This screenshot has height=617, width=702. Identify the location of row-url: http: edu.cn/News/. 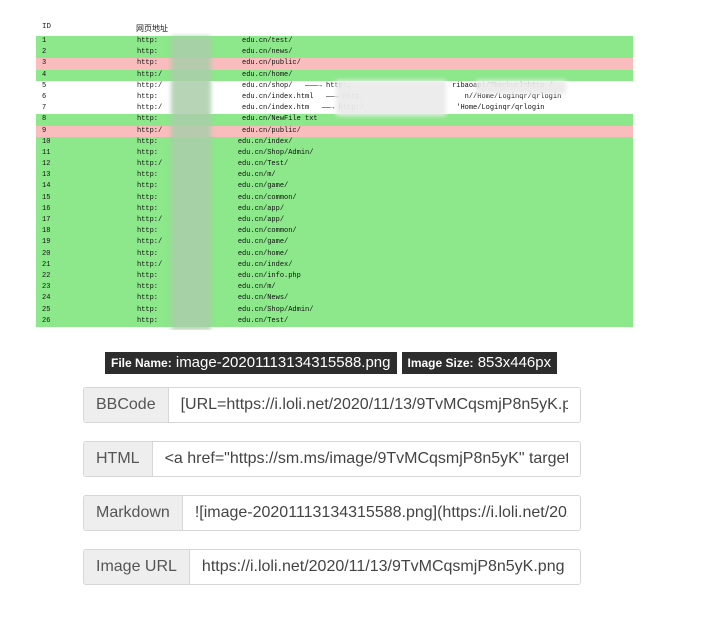
(213, 298).